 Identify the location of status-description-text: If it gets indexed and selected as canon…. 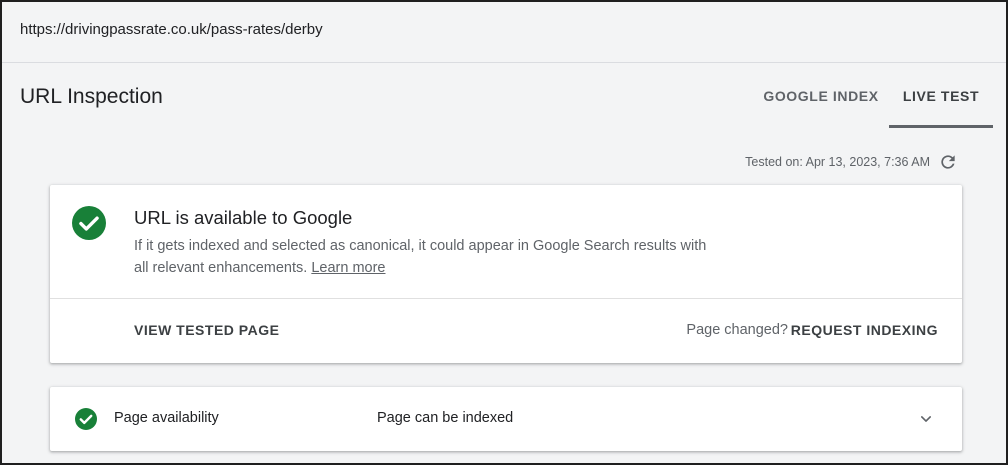
(420, 257).